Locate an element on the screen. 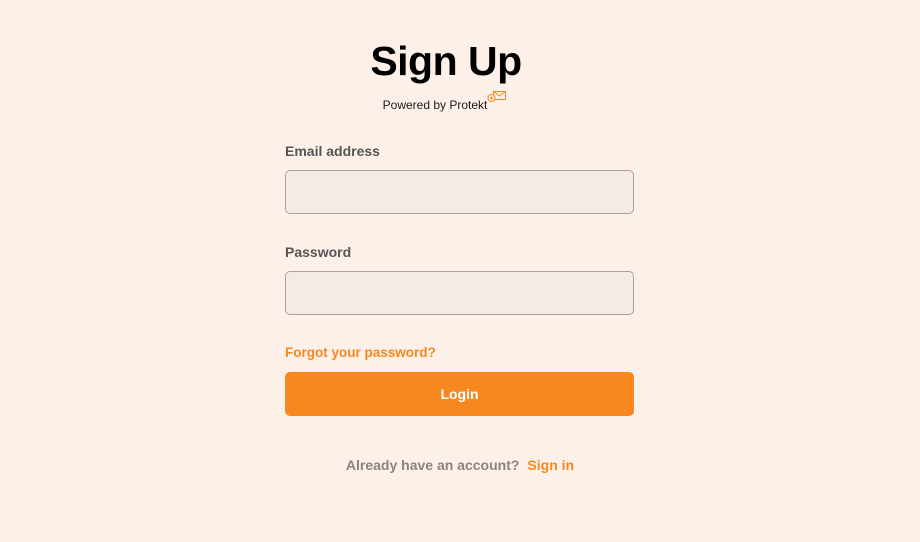 This screenshot has width=920, height=542. powered-by-text: Powered by Protekt is located at coordinates (435, 105).